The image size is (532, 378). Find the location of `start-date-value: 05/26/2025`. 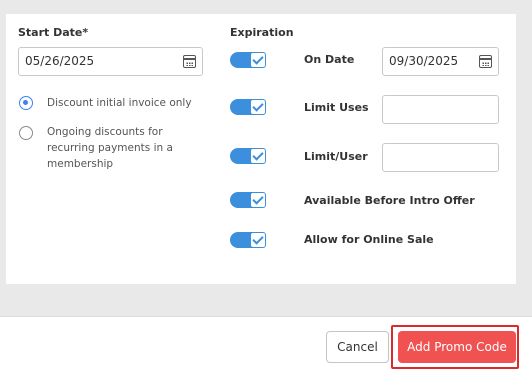

start-date-value: 05/26/2025 is located at coordinates (60, 61).